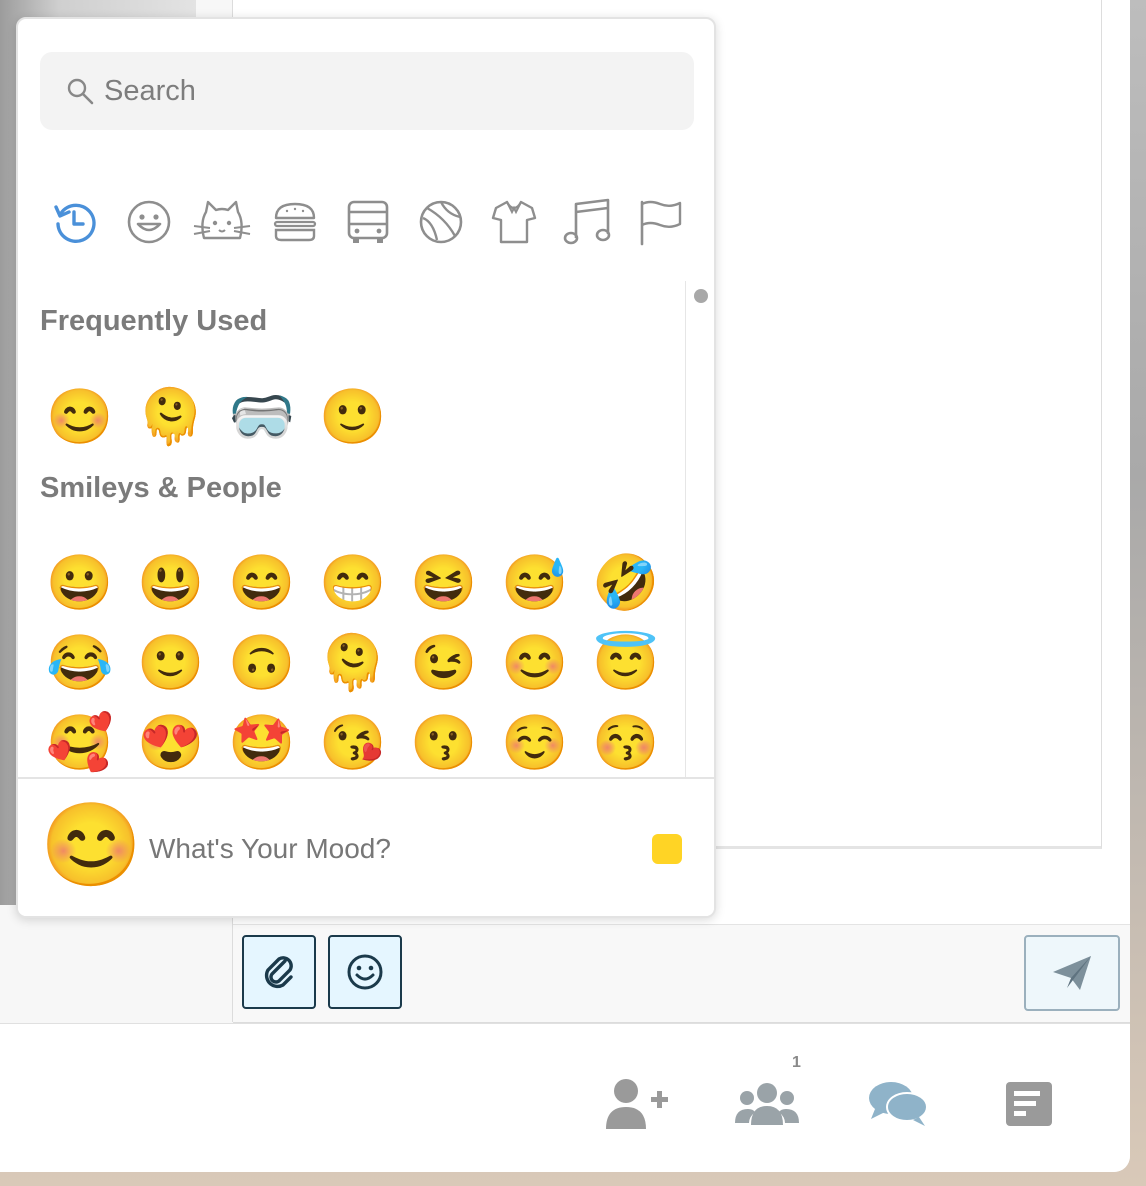 The height and width of the screenshot is (1186, 1146). Describe the element at coordinates (626, 583) in the screenshot. I see `emoji-button: 🤣` at that location.